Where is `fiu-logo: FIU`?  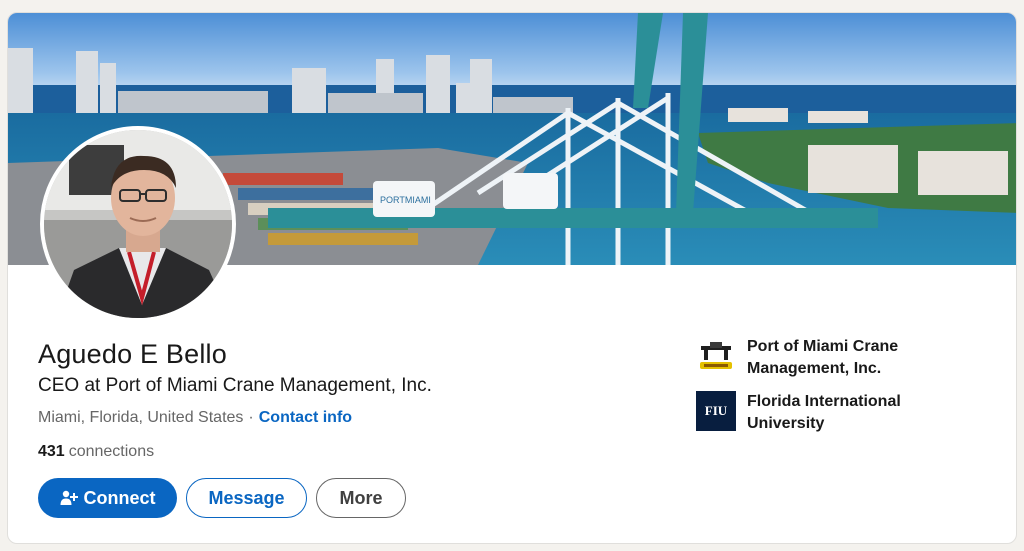 fiu-logo: FIU is located at coordinates (716, 411).